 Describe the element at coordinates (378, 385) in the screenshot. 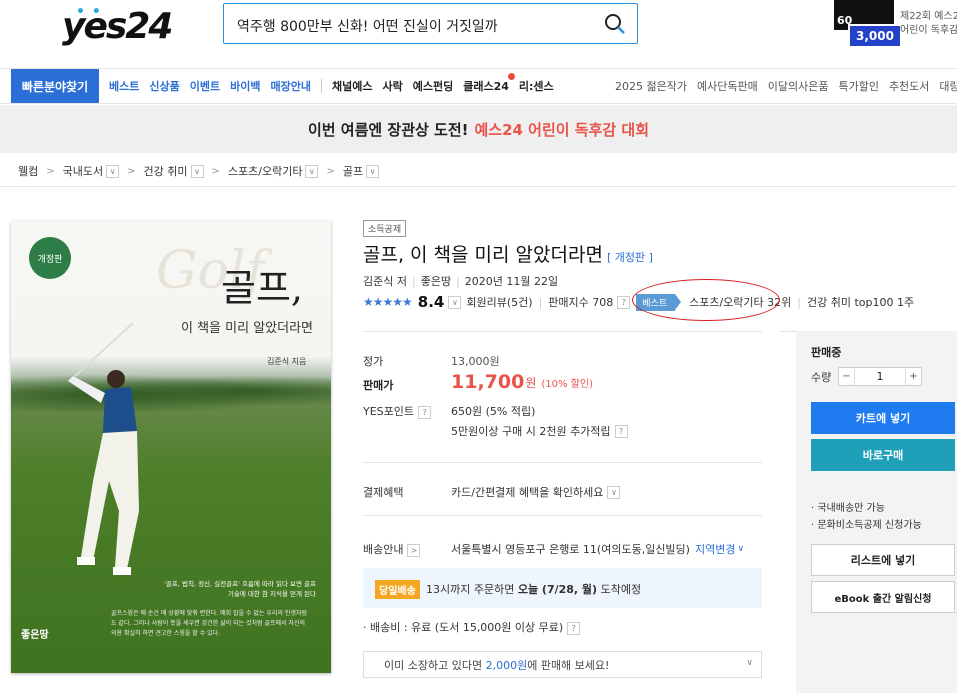

I see `sale-price-label: 판매가` at that location.